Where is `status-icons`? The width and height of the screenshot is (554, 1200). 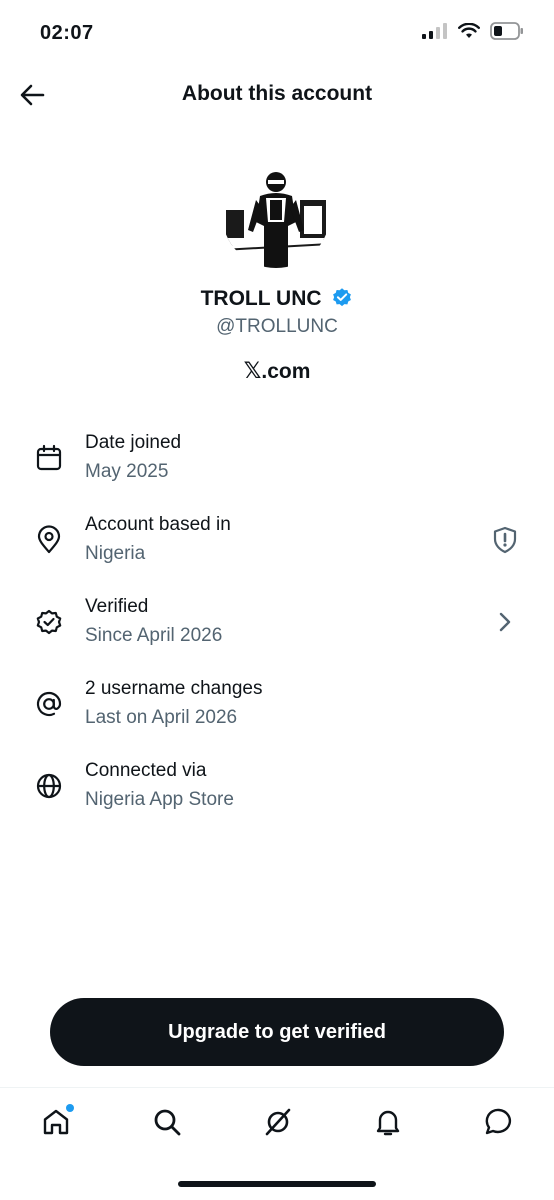
status-icons is located at coordinates (473, 31).